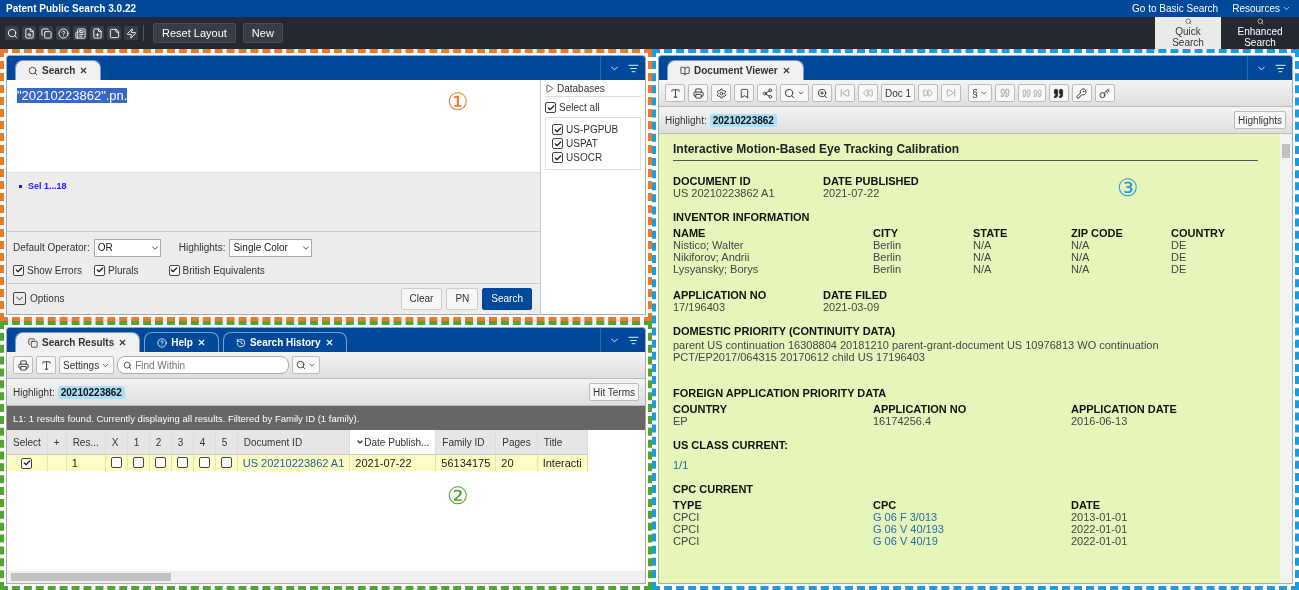  I want to click on hit-terms-button: Hit Terms, so click(613, 392).